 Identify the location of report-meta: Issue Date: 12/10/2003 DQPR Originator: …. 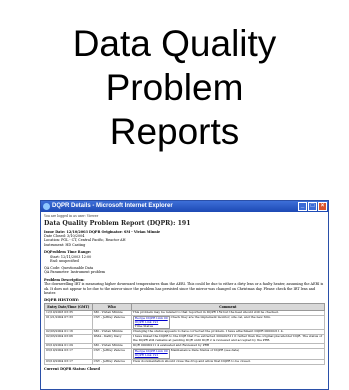
(184, 239).